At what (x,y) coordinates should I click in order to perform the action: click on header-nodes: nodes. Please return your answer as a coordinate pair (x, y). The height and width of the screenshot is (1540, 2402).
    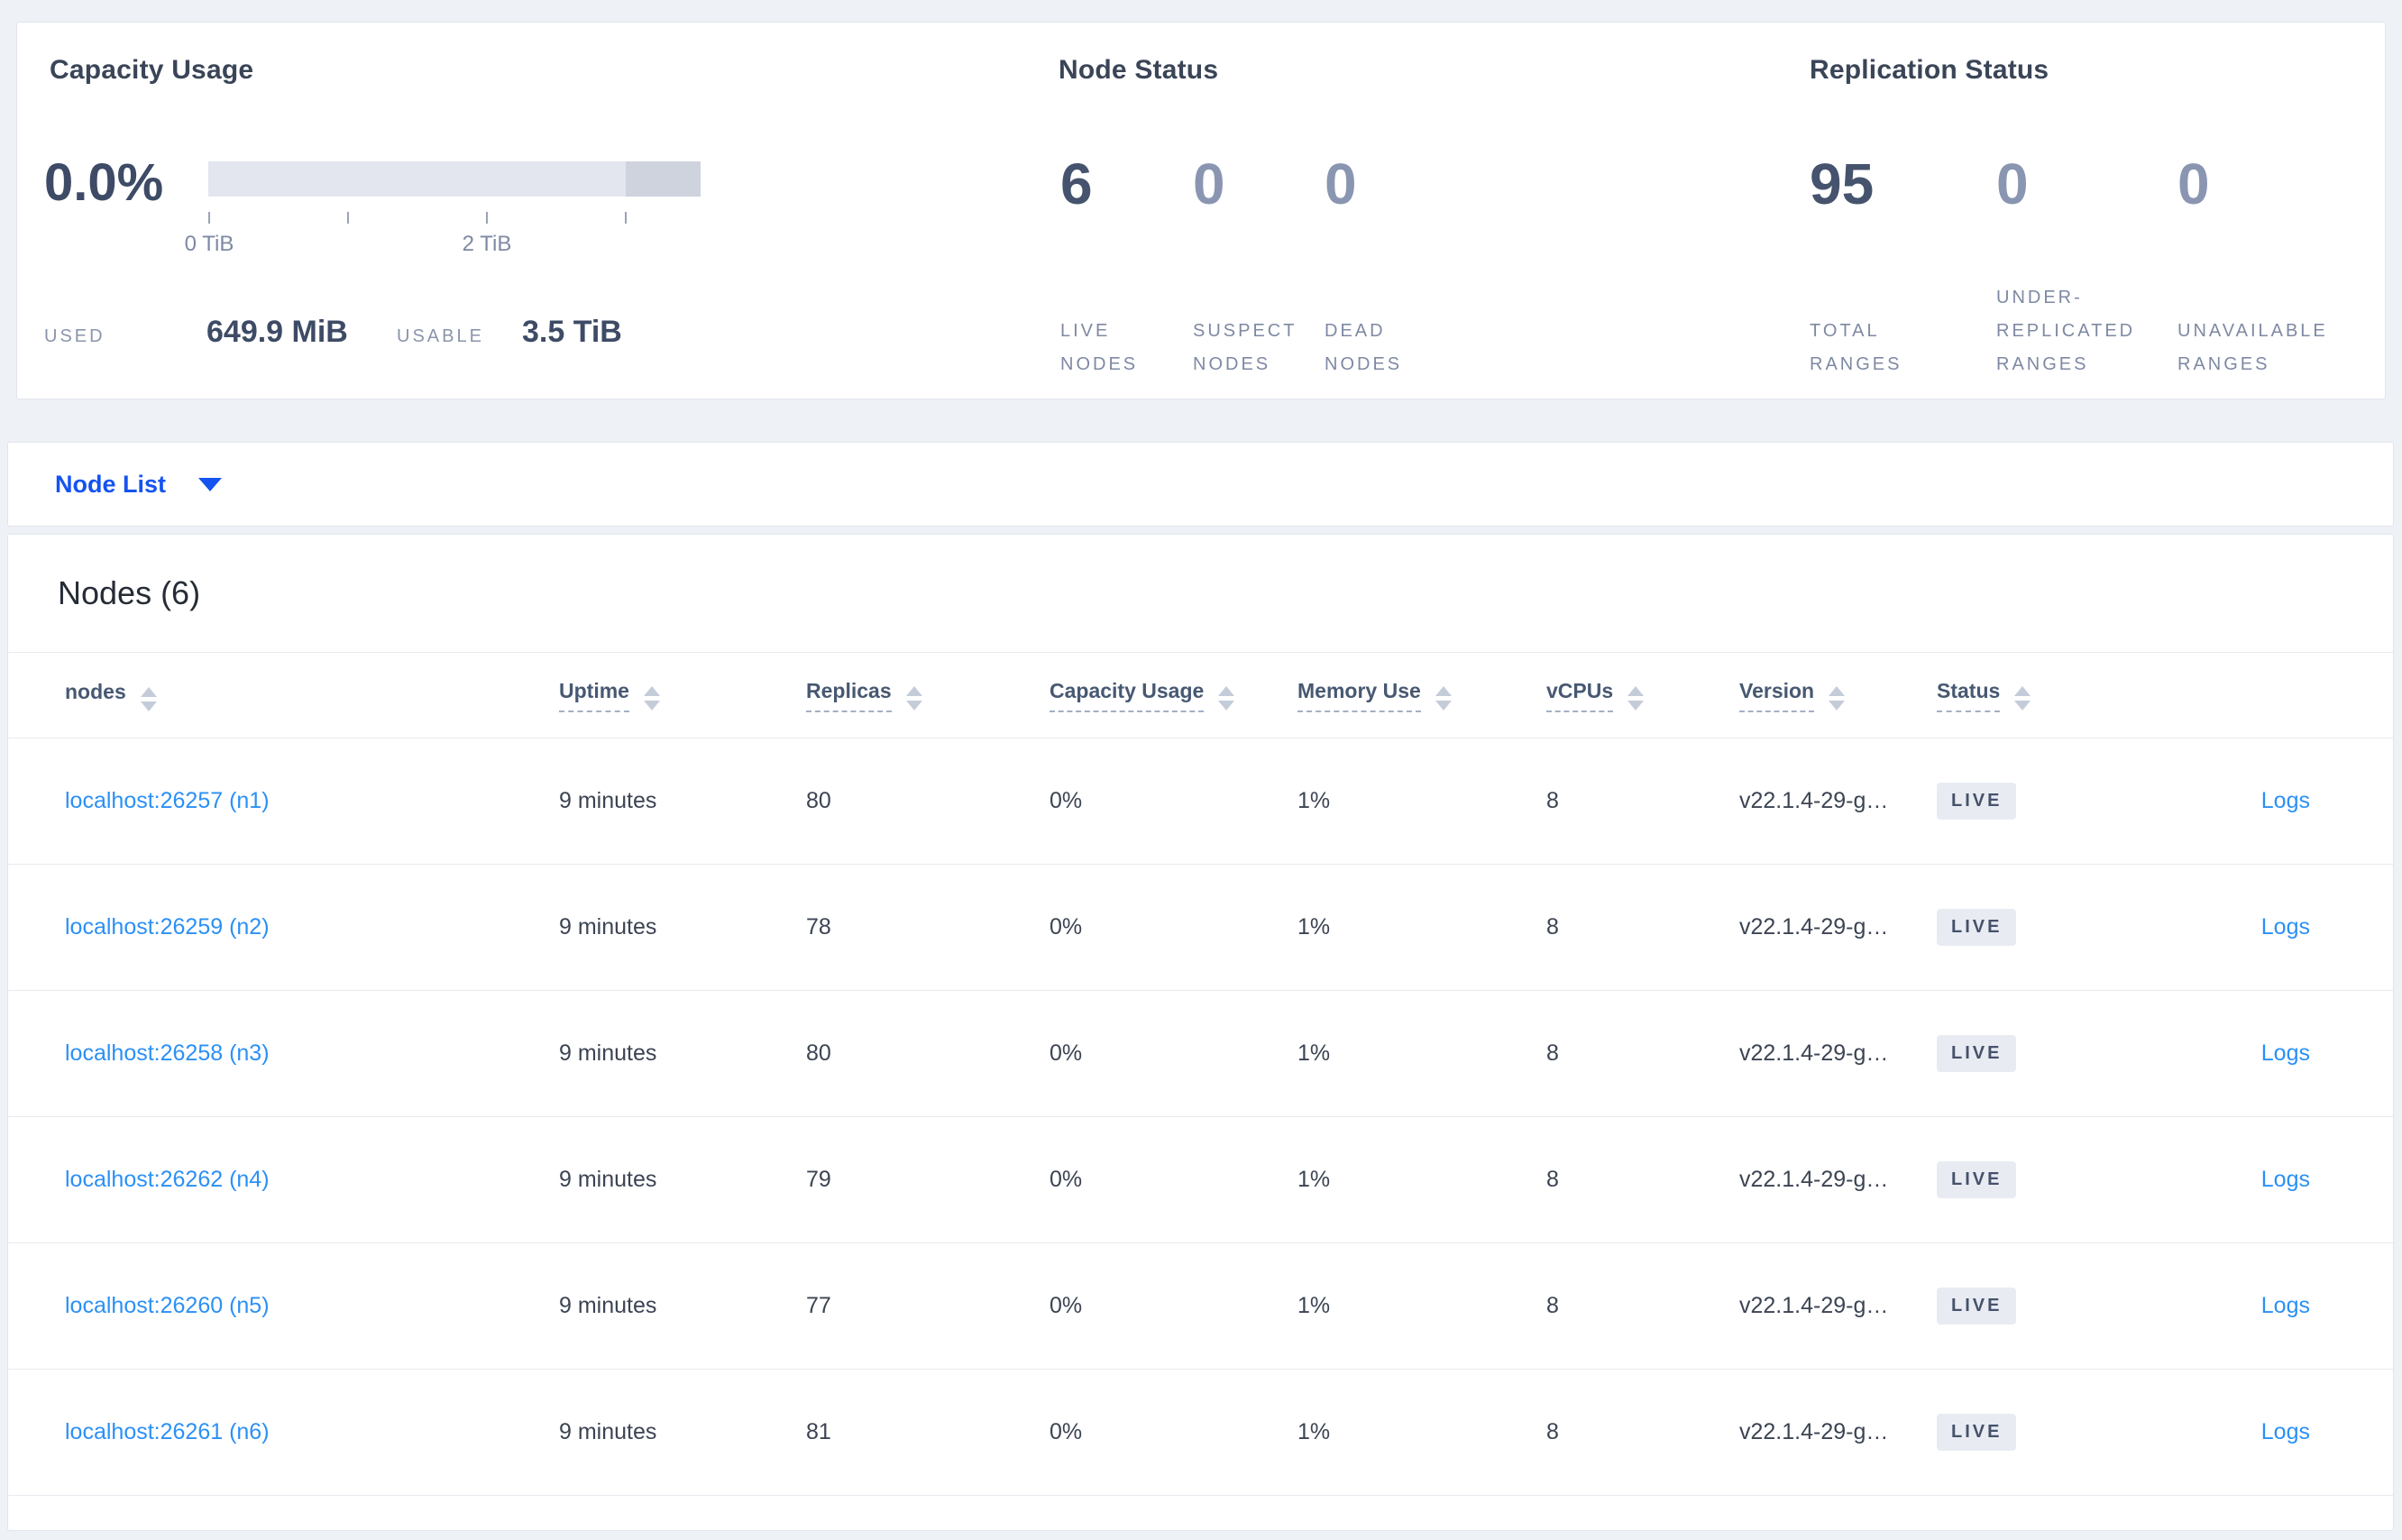
    Looking at the image, I should click on (312, 695).